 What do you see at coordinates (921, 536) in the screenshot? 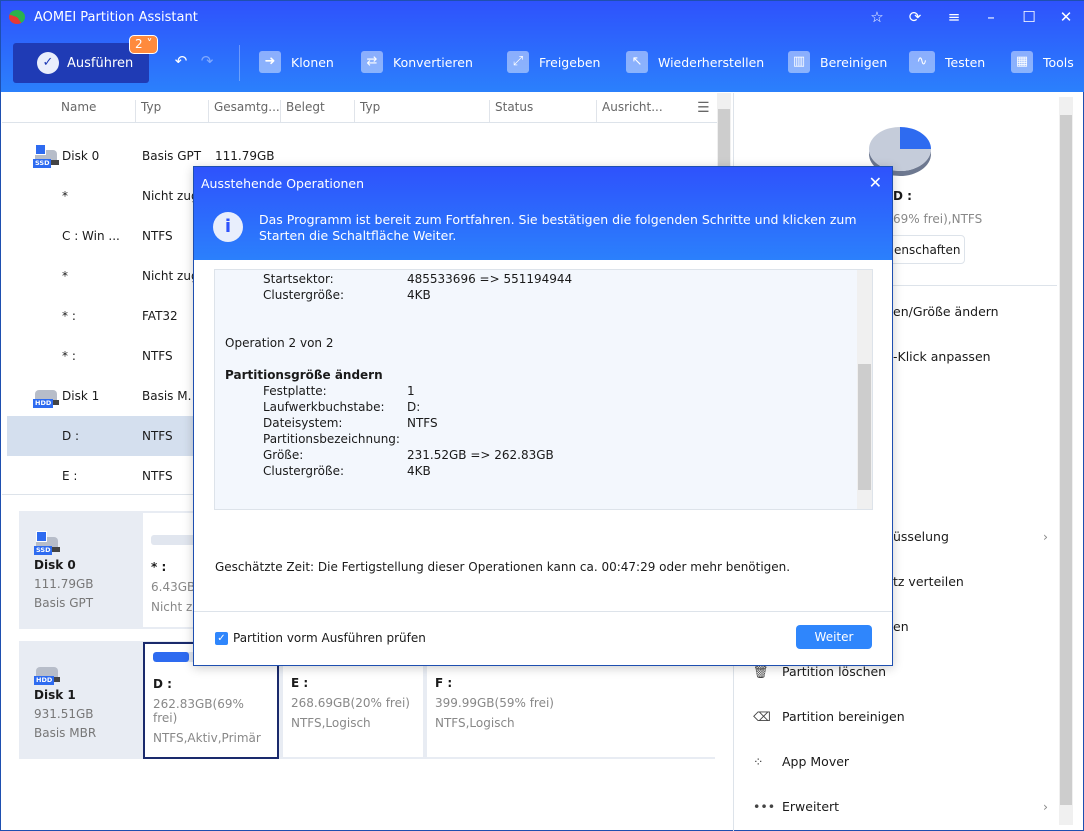
I see `operation-label: üsselung` at bounding box center [921, 536].